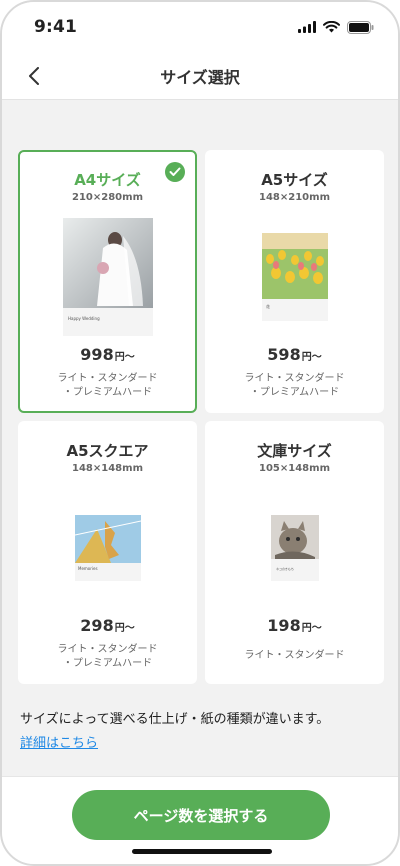 This screenshot has width=400, height=866. What do you see at coordinates (294, 277) in the screenshot?
I see `a5-book-thumbnail: 花` at bounding box center [294, 277].